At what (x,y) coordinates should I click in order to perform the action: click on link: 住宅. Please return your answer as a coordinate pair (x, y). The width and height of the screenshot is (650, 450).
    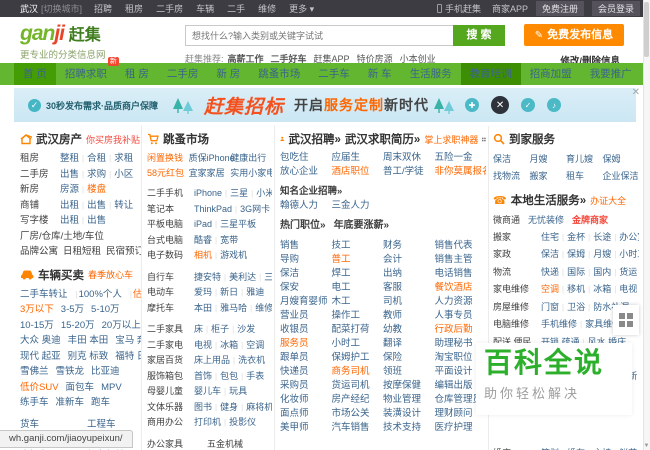
    Looking at the image, I should click on (550, 237).